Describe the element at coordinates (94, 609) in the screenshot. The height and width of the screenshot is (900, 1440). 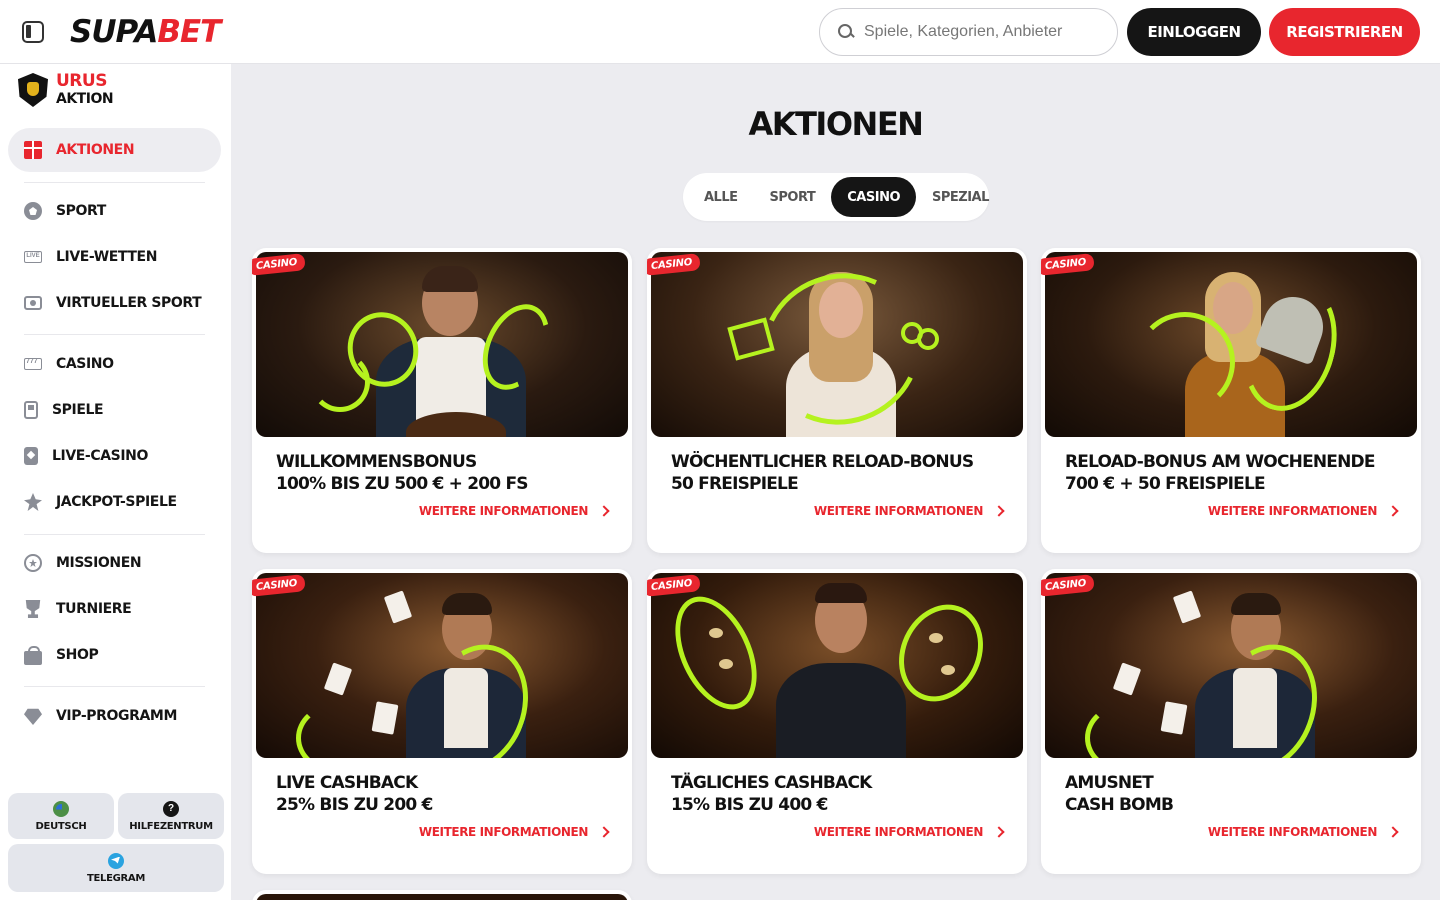
I see `sidebar-item-label: TURNIERE` at that location.